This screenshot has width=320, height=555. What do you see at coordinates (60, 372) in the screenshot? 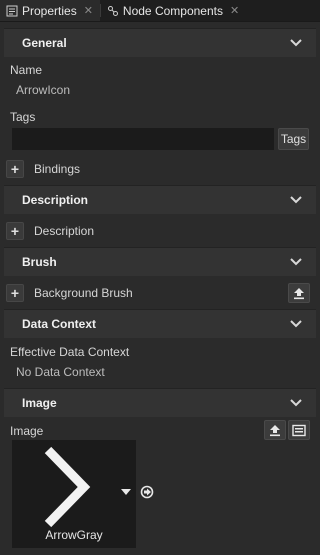
I see `effective-data-context-value: No Data Context` at bounding box center [60, 372].